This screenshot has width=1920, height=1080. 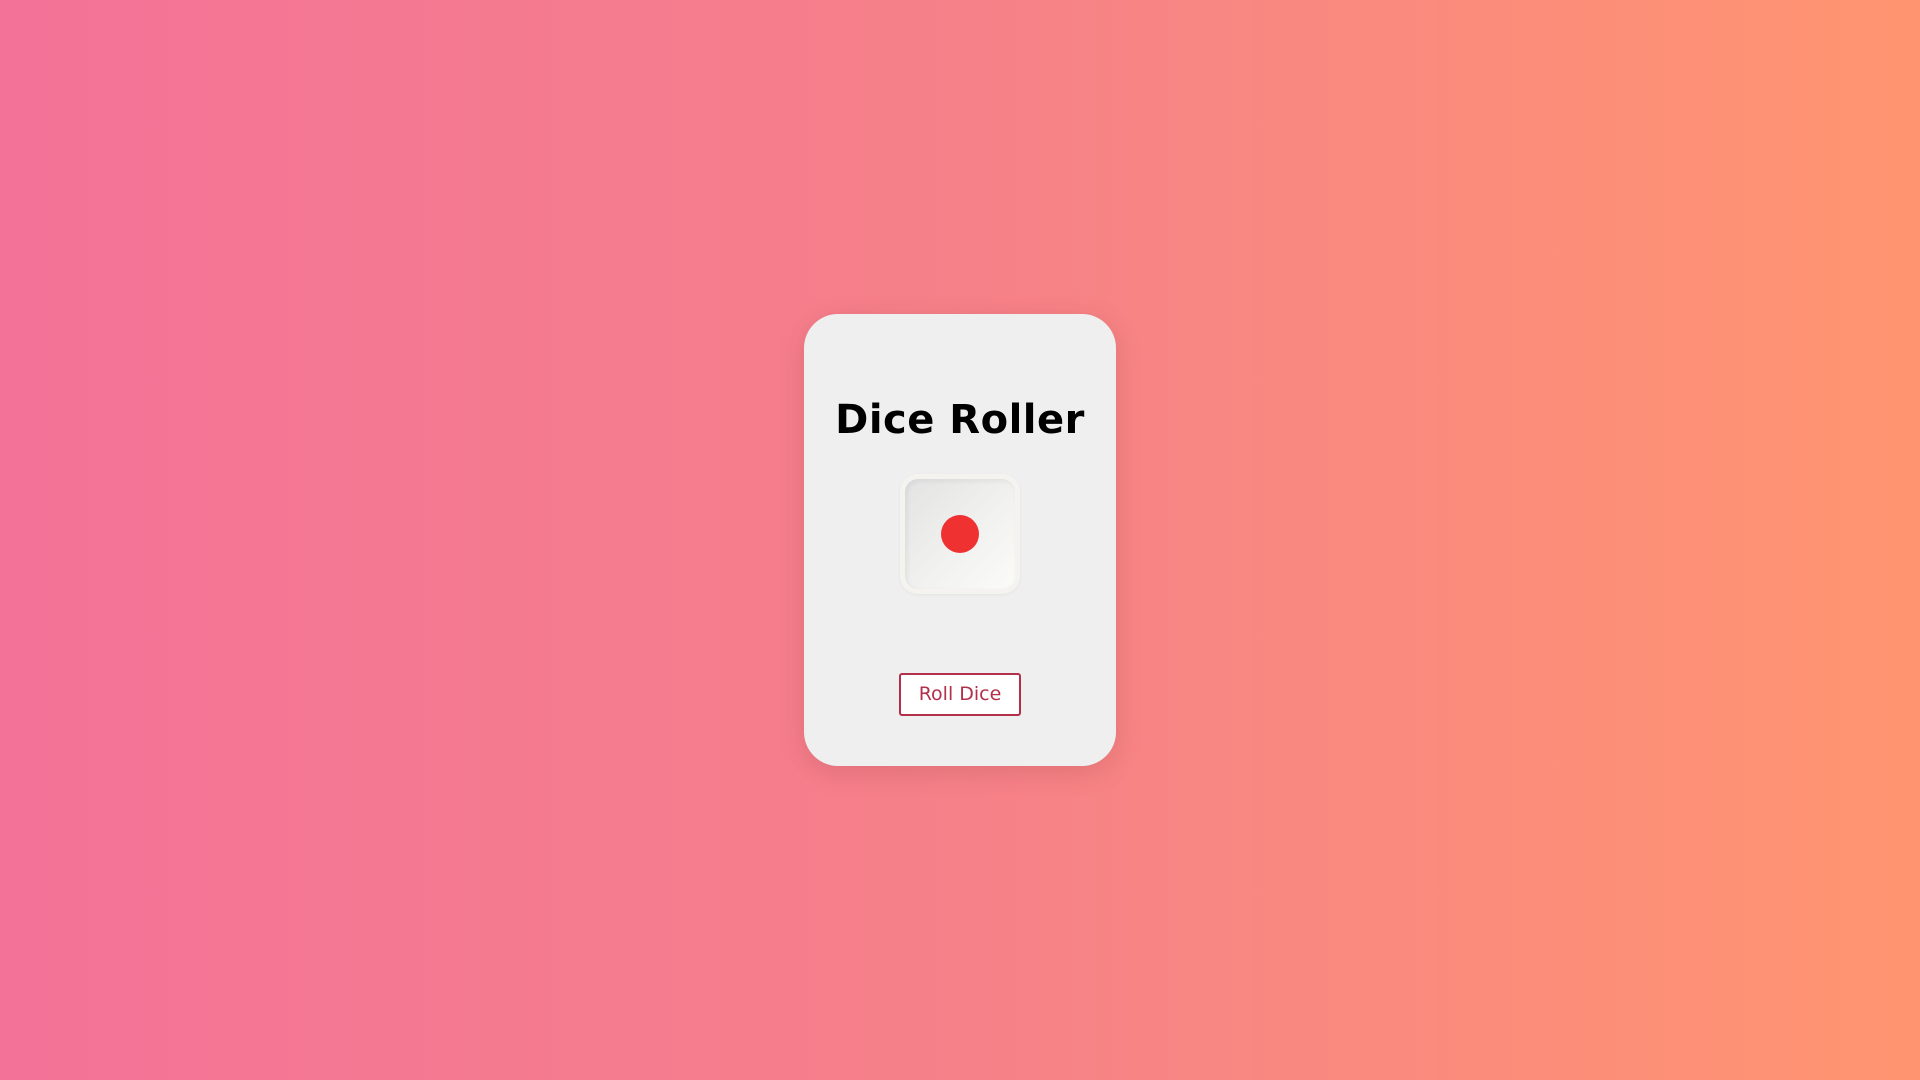 I want to click on die-pip-dot-icon, so click(x=960, y=534).